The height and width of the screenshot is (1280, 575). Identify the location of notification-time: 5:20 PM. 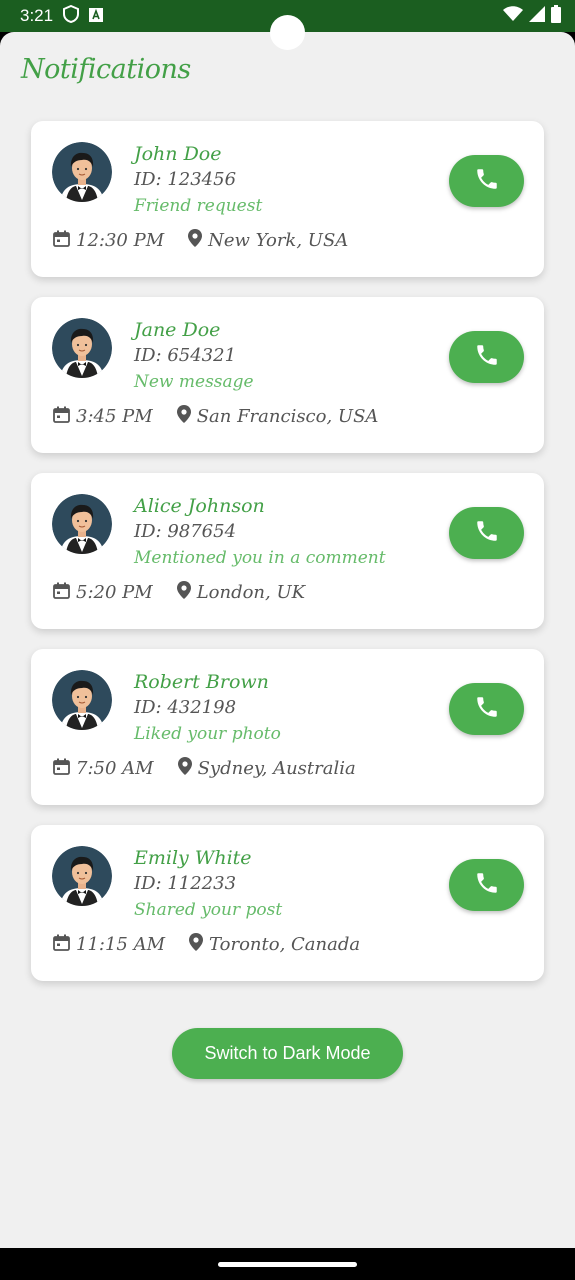
(114, 592).